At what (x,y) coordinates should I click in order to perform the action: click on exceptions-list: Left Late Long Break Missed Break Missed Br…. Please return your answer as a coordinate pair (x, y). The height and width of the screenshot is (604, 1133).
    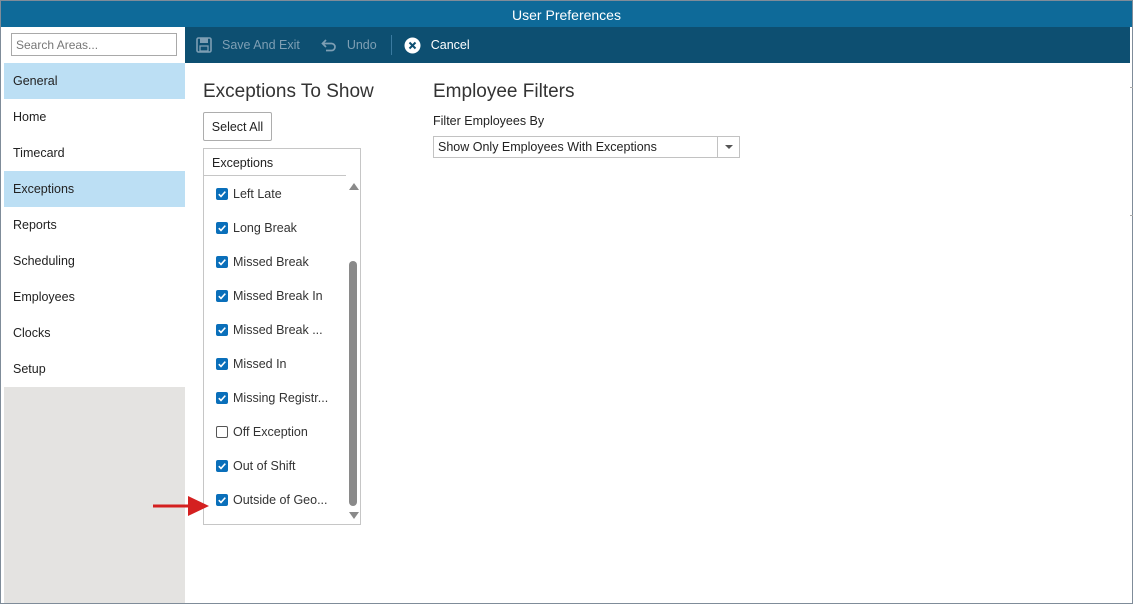
    Looking at the image, I should click on (275, 347).